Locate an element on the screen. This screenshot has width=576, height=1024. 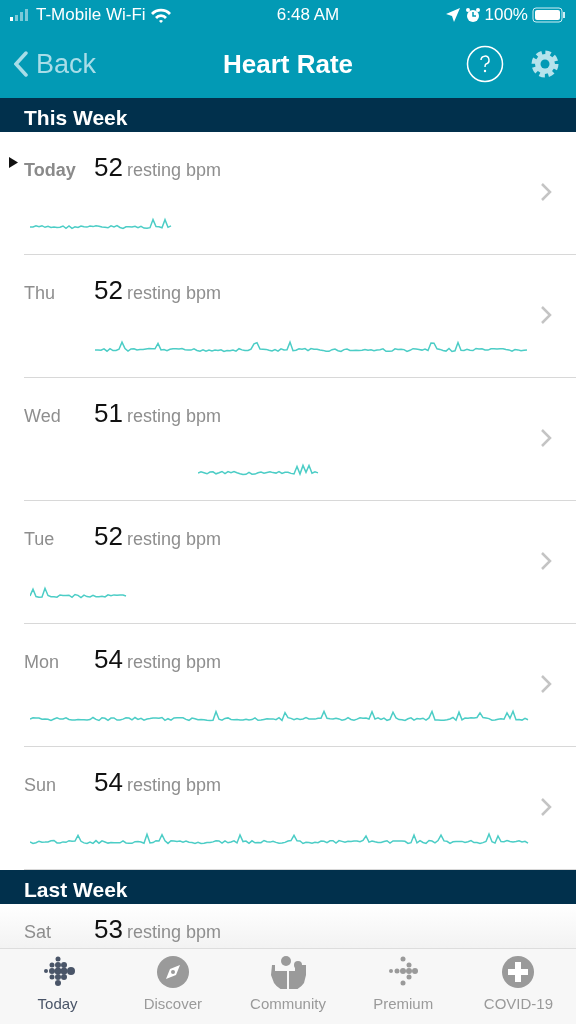
back-button: Back is located at coordinates (55, 64).